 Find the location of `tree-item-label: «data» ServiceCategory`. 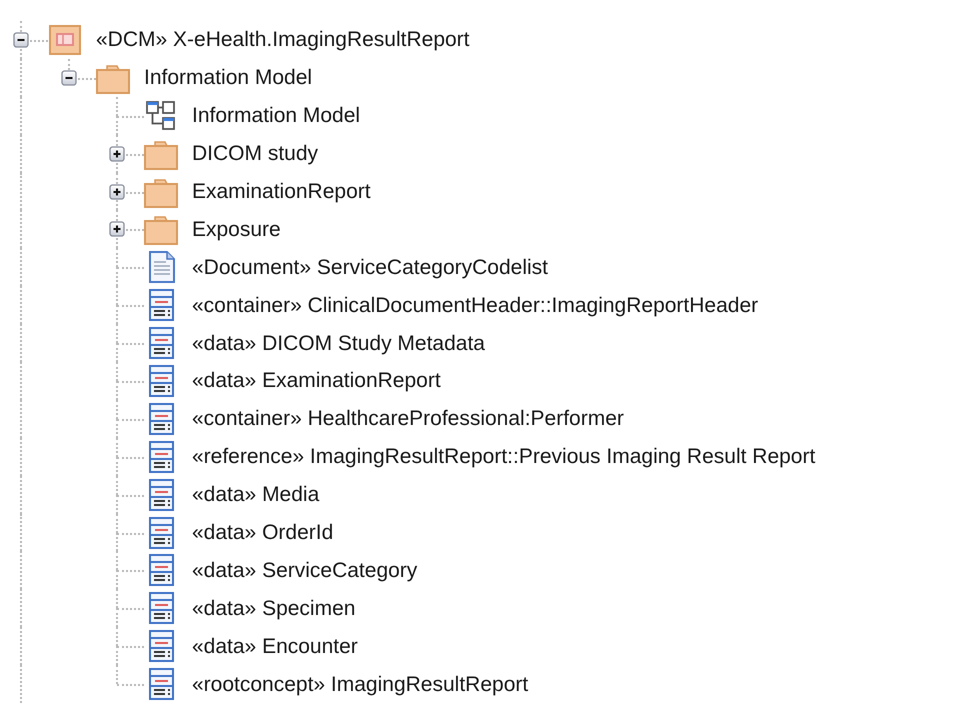

tree-item-label: «data» ServiceCategory is located at coordinates (305, 570).